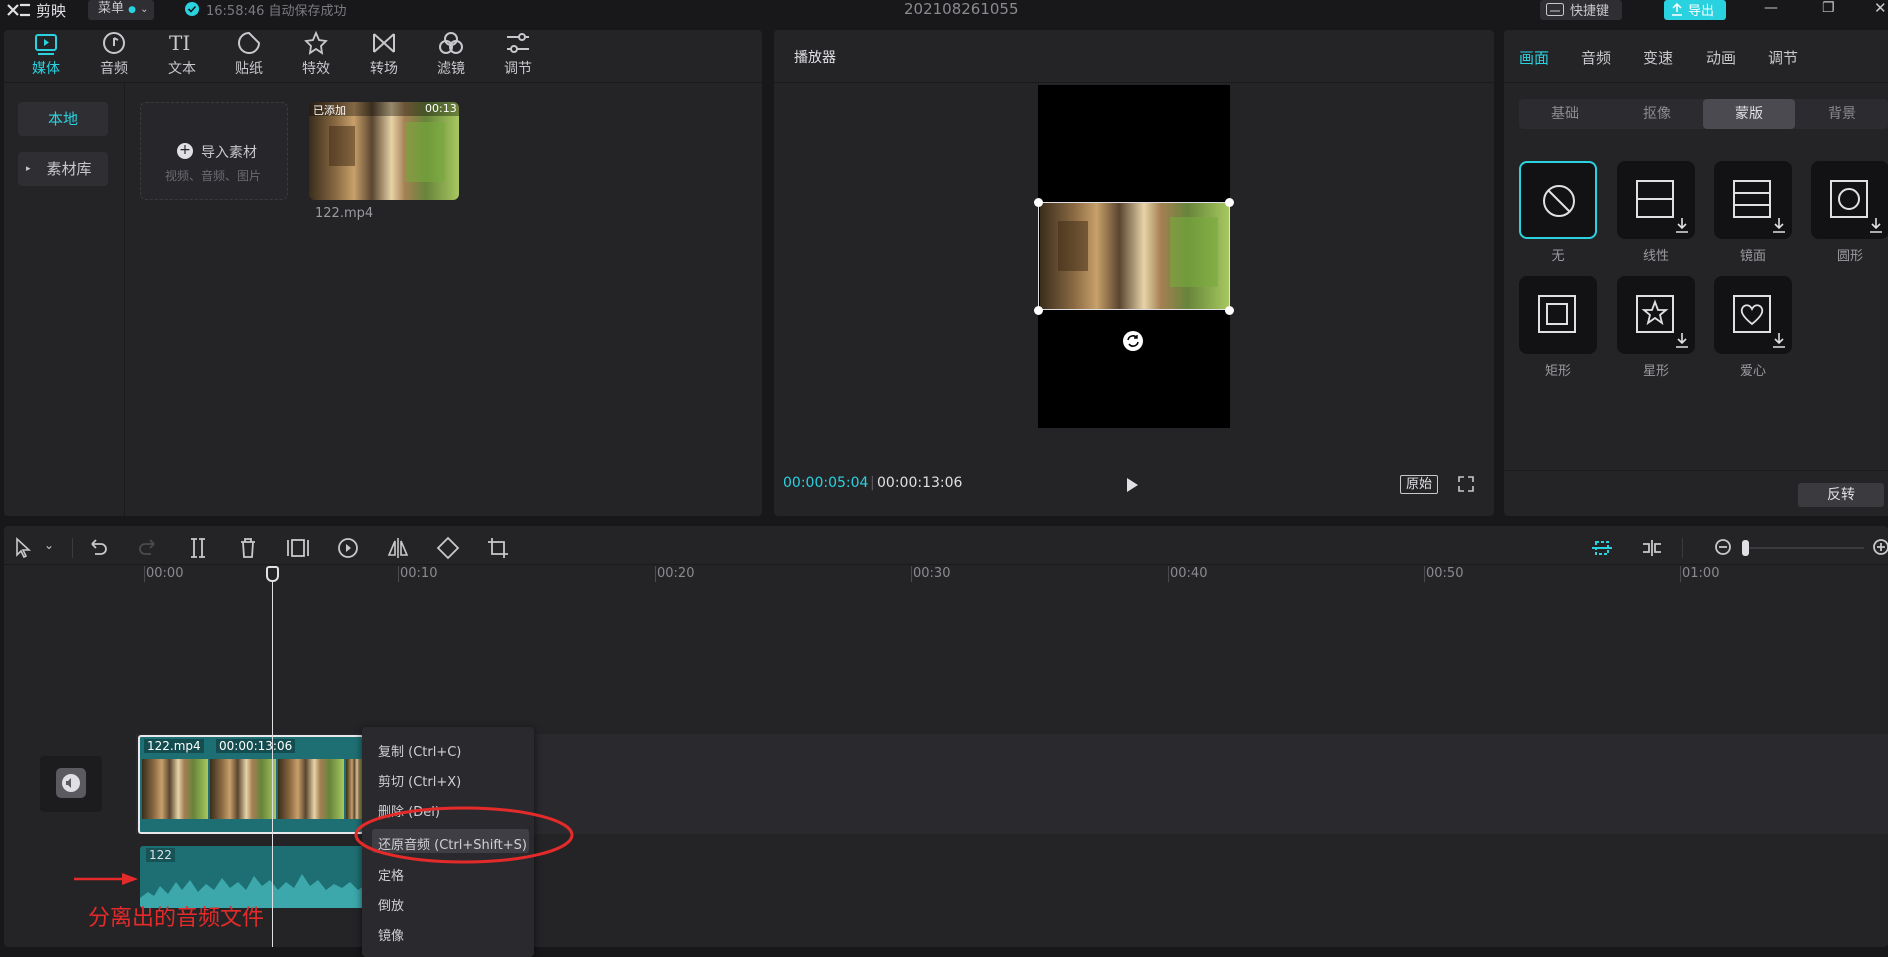 This screenshot has height=957, width=1888. I want to click on mask-rect-label: 矩形, so click(1557, 371).